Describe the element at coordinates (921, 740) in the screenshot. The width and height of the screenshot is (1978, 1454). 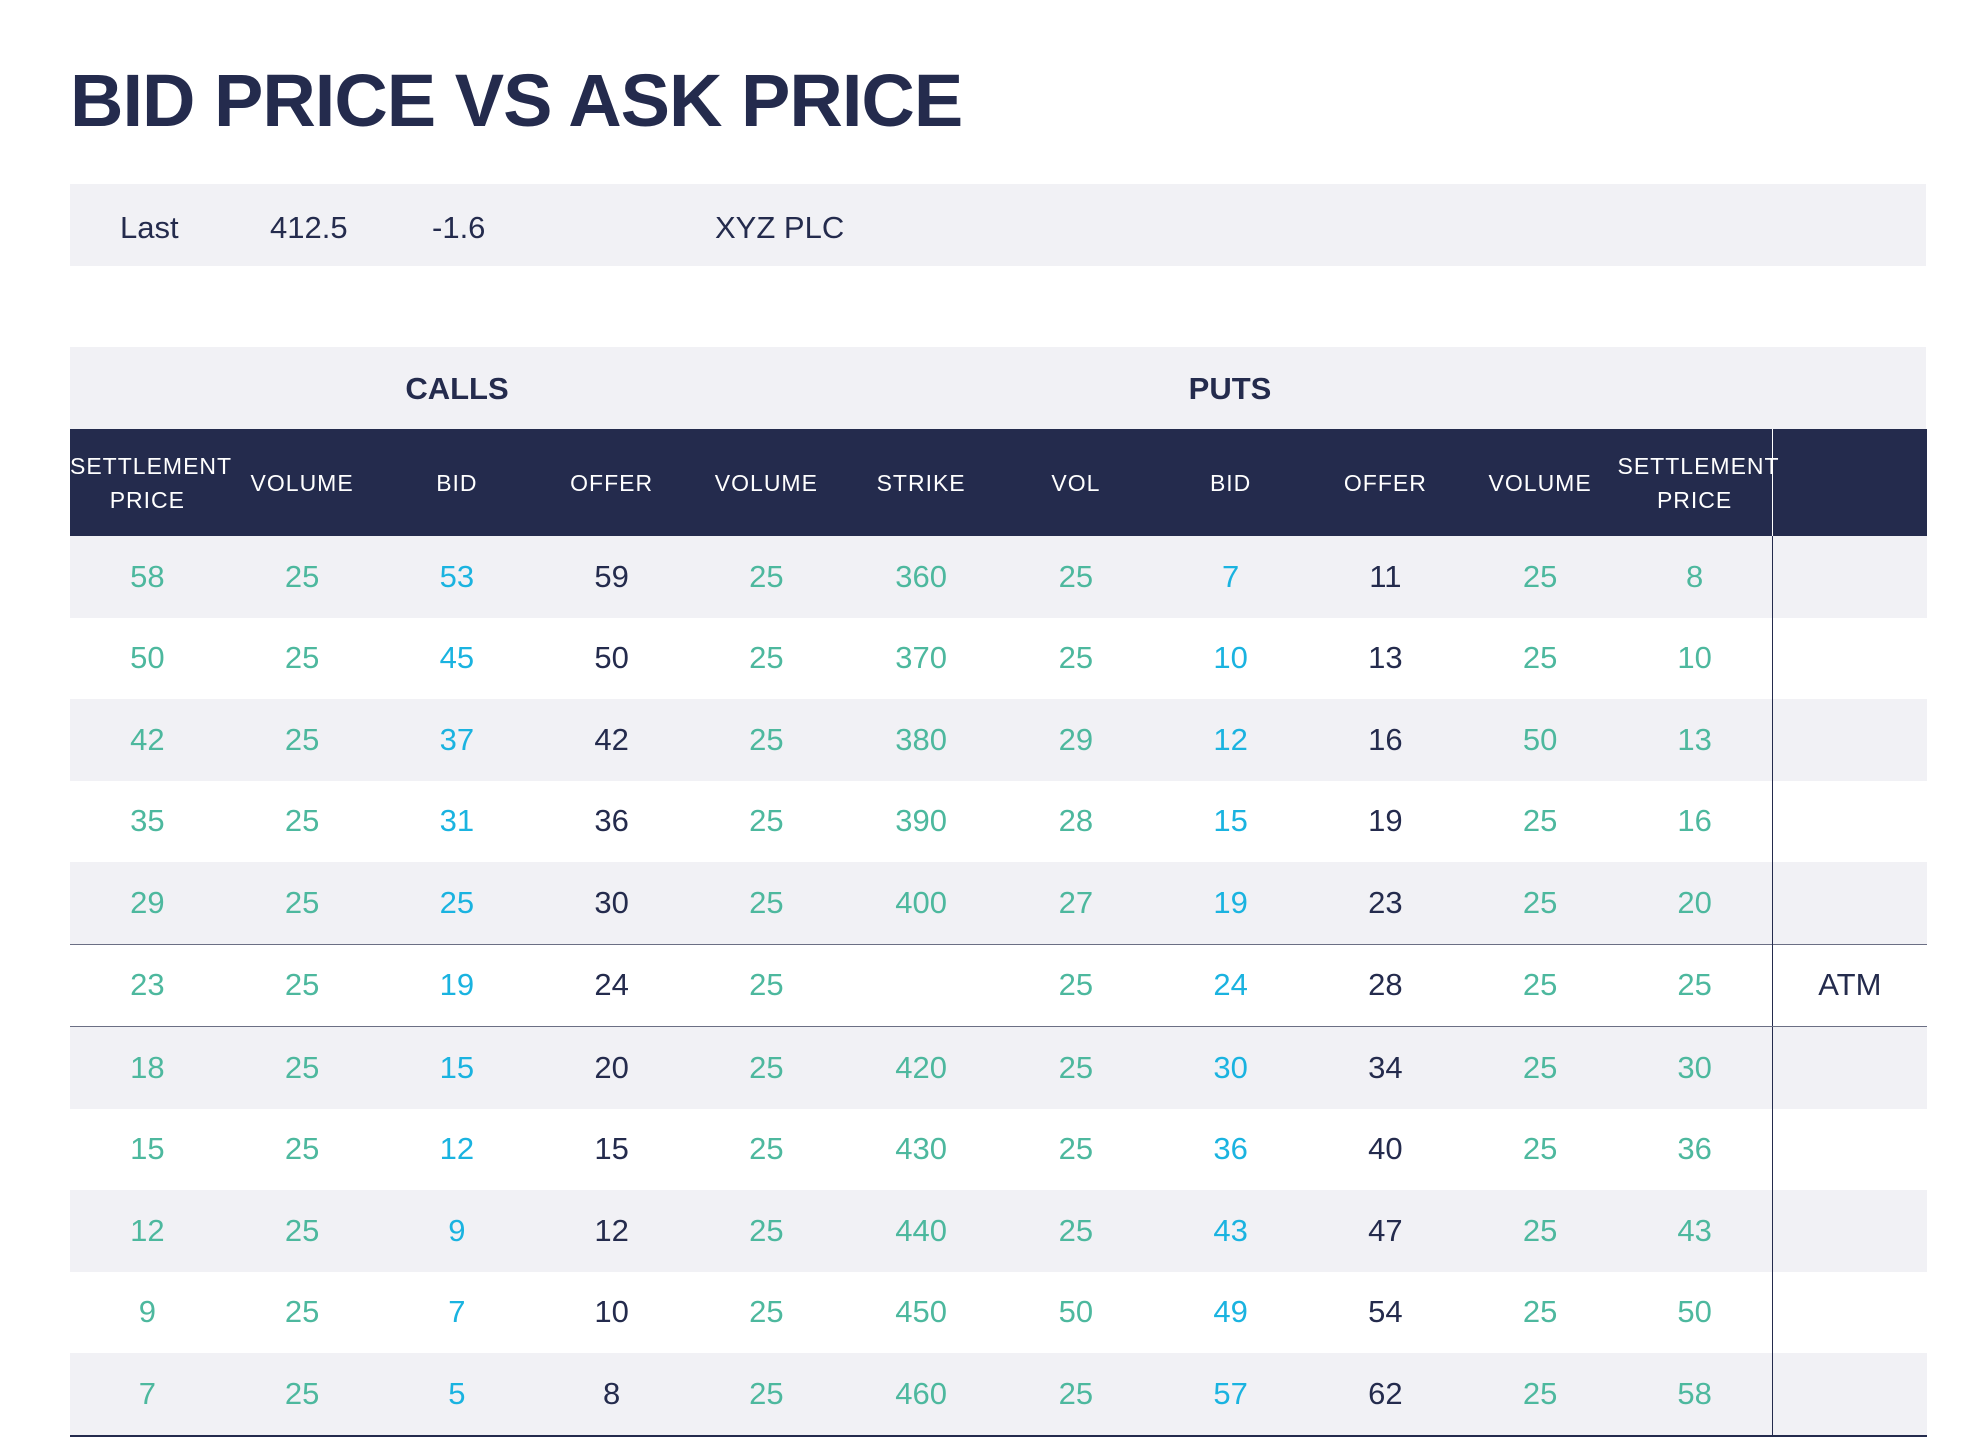
I see `table-cell: 380` at that location.